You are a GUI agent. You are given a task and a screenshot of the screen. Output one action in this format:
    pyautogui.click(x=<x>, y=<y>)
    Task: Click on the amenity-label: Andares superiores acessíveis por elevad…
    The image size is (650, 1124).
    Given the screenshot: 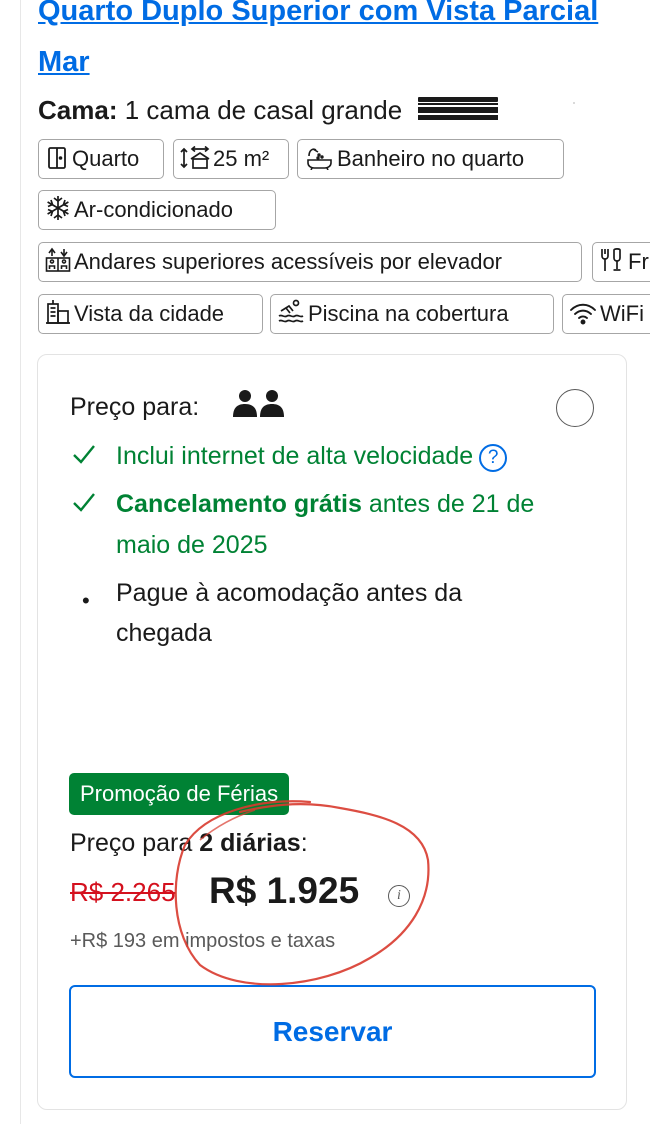 What is the action you would take?
    pyautogui.click(x=288, y=261)
    